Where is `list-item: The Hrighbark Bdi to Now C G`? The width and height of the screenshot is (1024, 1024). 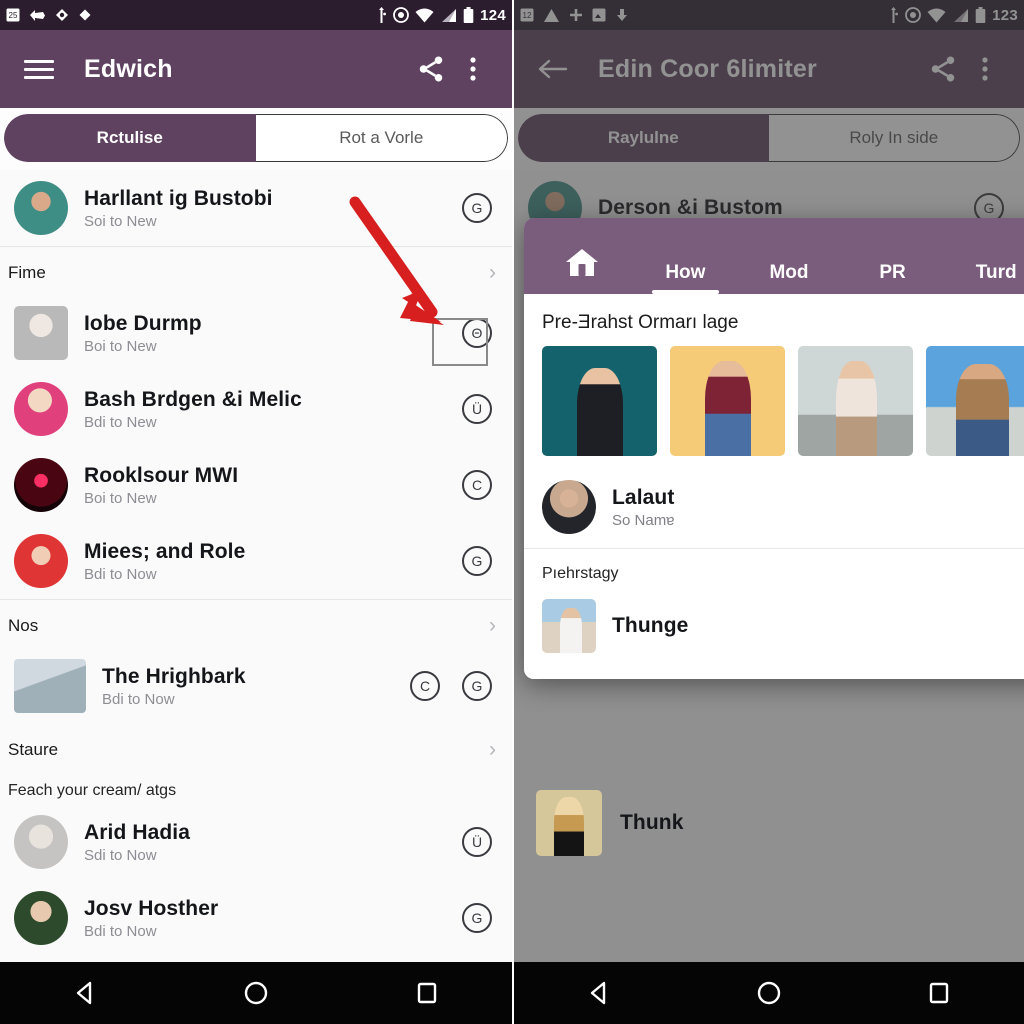
list-item: The Hrighbark Bdi to Now C G is located at coordinates (256, 686).